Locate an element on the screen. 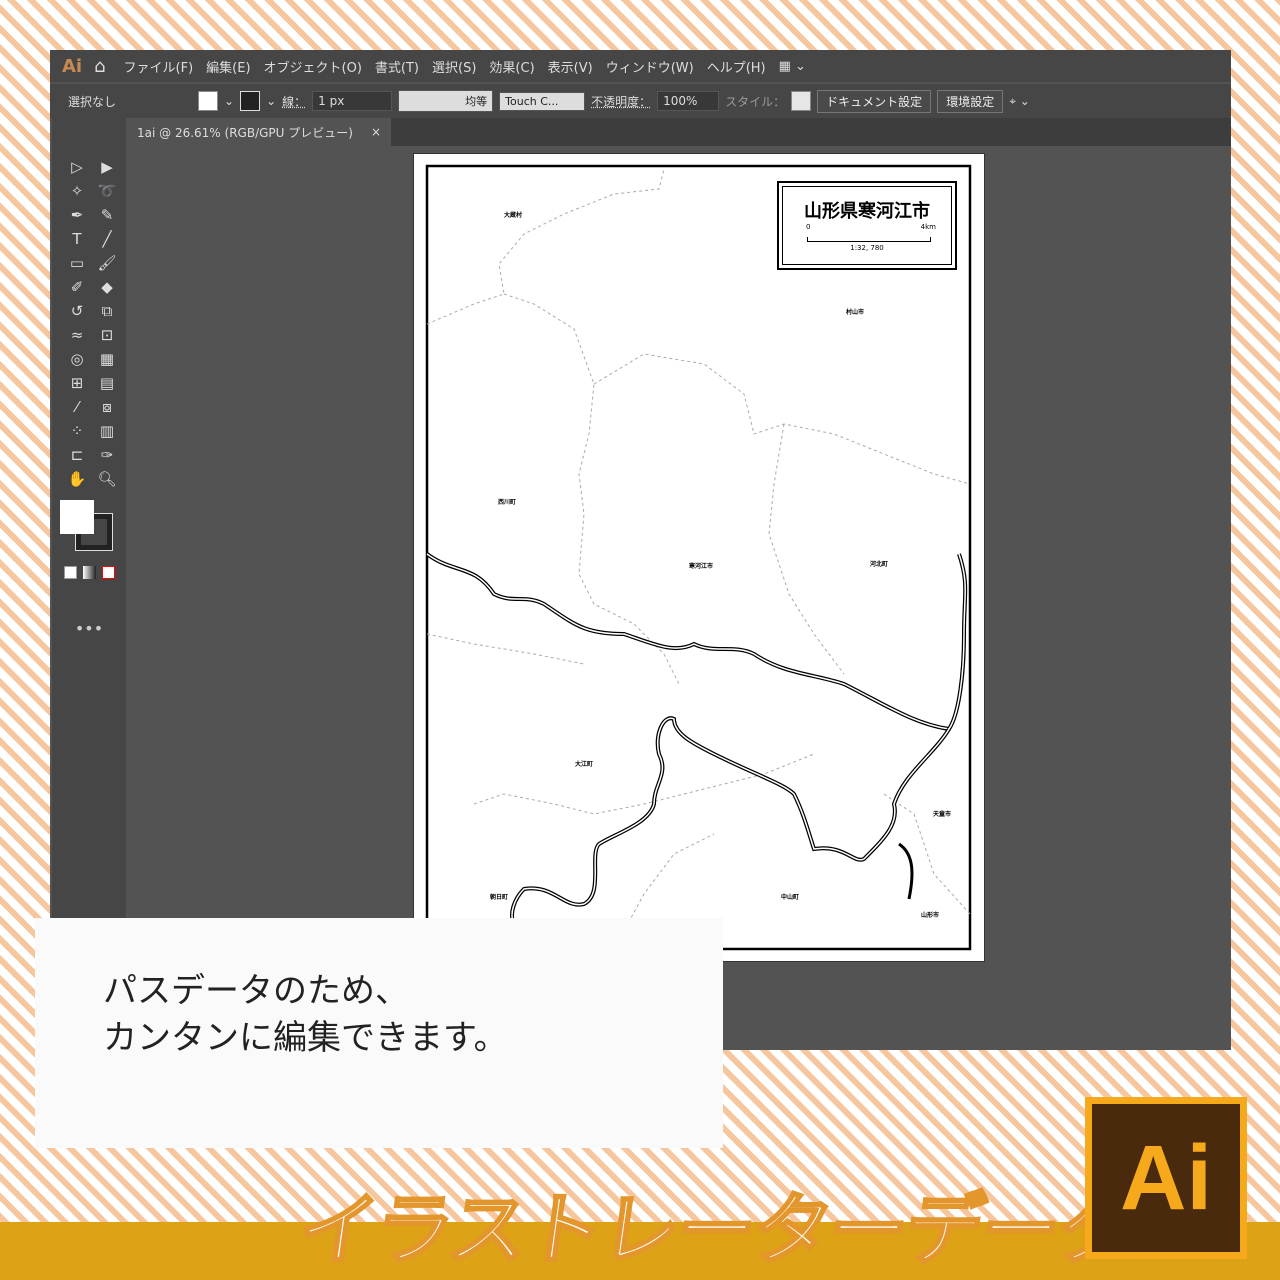 Image resolution: width=1280 pixels, height=1280 pixels. app-logo: Ai is located at coordinates (72, 66).